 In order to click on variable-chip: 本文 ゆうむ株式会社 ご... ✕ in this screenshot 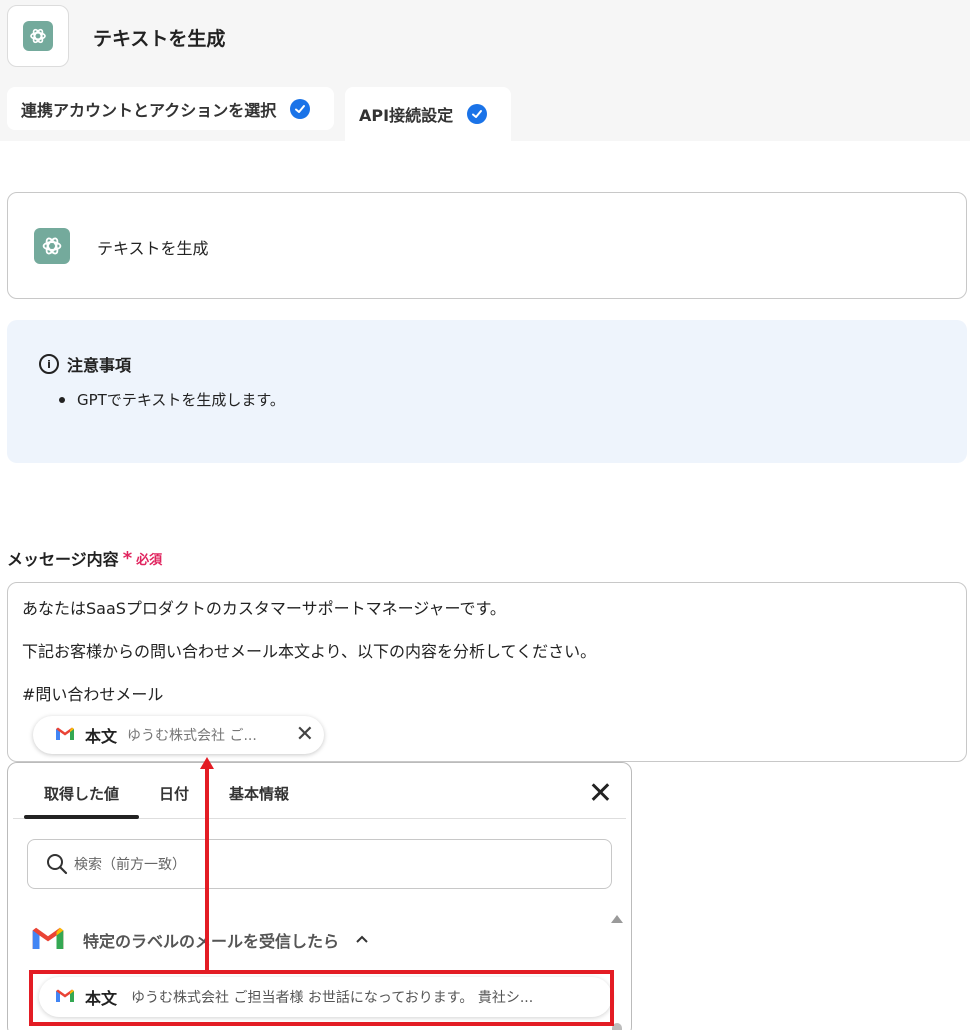, I will do `click(178, 735)`.